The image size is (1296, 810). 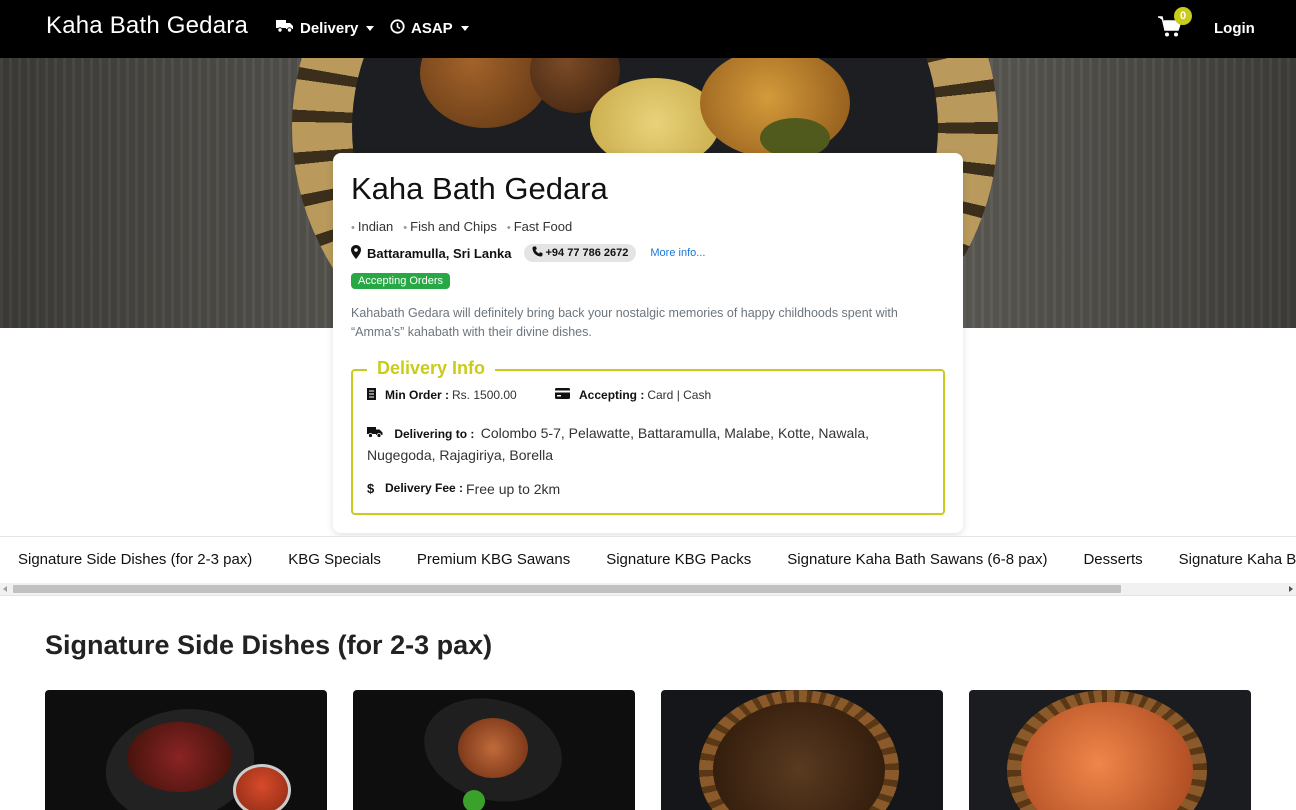 I want to click on cuisine-list: Indian Fish and Chips Fast Food, so click(x=461, y=226).